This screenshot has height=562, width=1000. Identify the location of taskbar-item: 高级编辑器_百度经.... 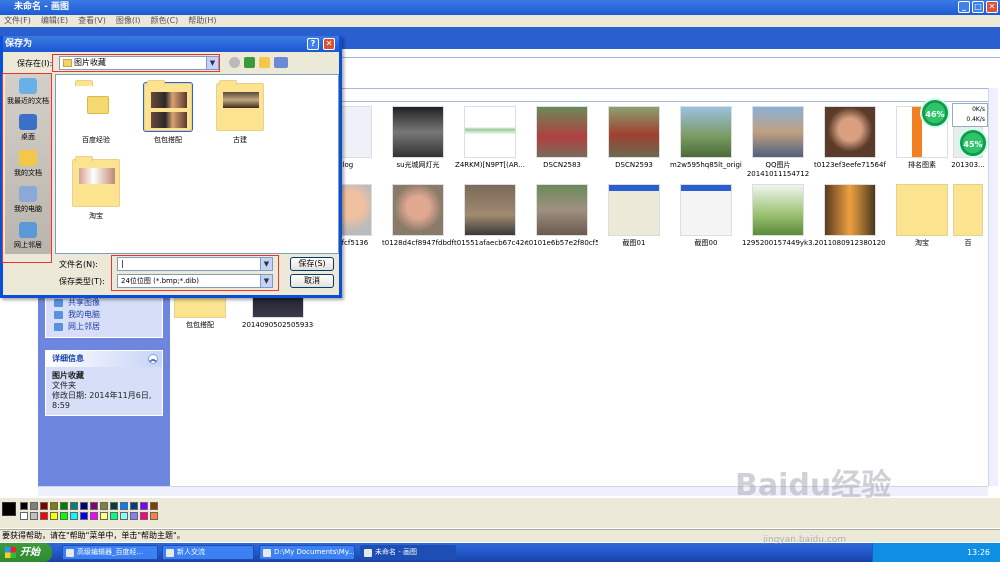
(110, 552).